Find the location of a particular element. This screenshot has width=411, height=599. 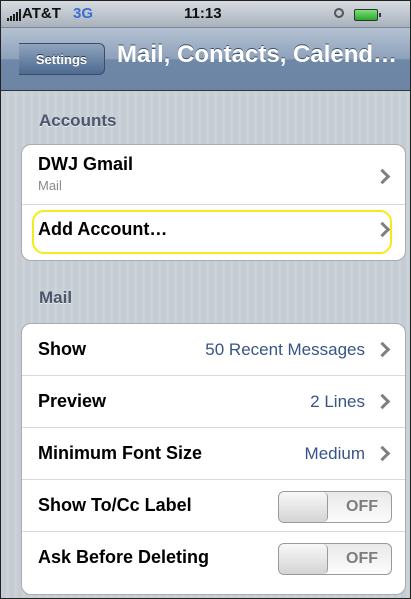

battery-icon is located at coordinates (367, 15).